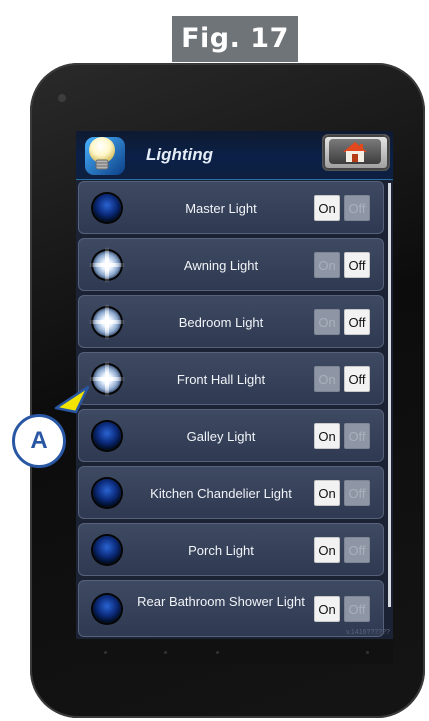 The width and height of the screenshot is (429, 721). I want to click on light-row: Rear Bathroom Shower Light On Off, so click(231, 608).